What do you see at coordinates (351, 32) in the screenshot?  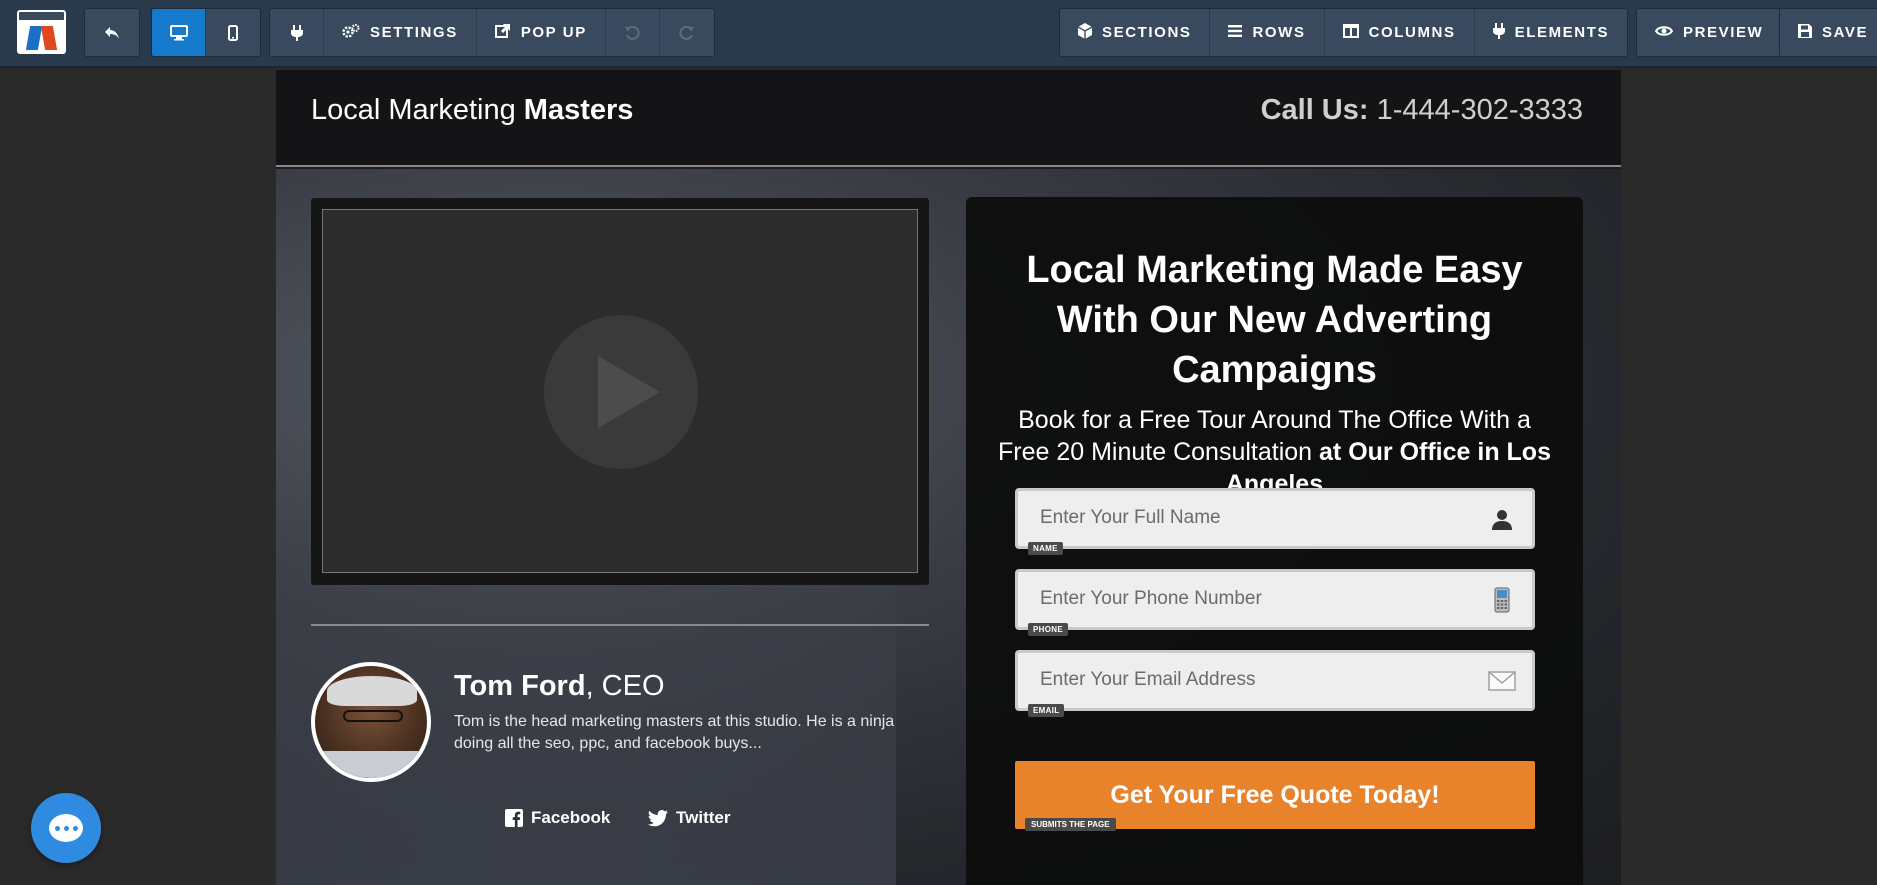 I see `gears-icon` at bounding box center [351, 32].